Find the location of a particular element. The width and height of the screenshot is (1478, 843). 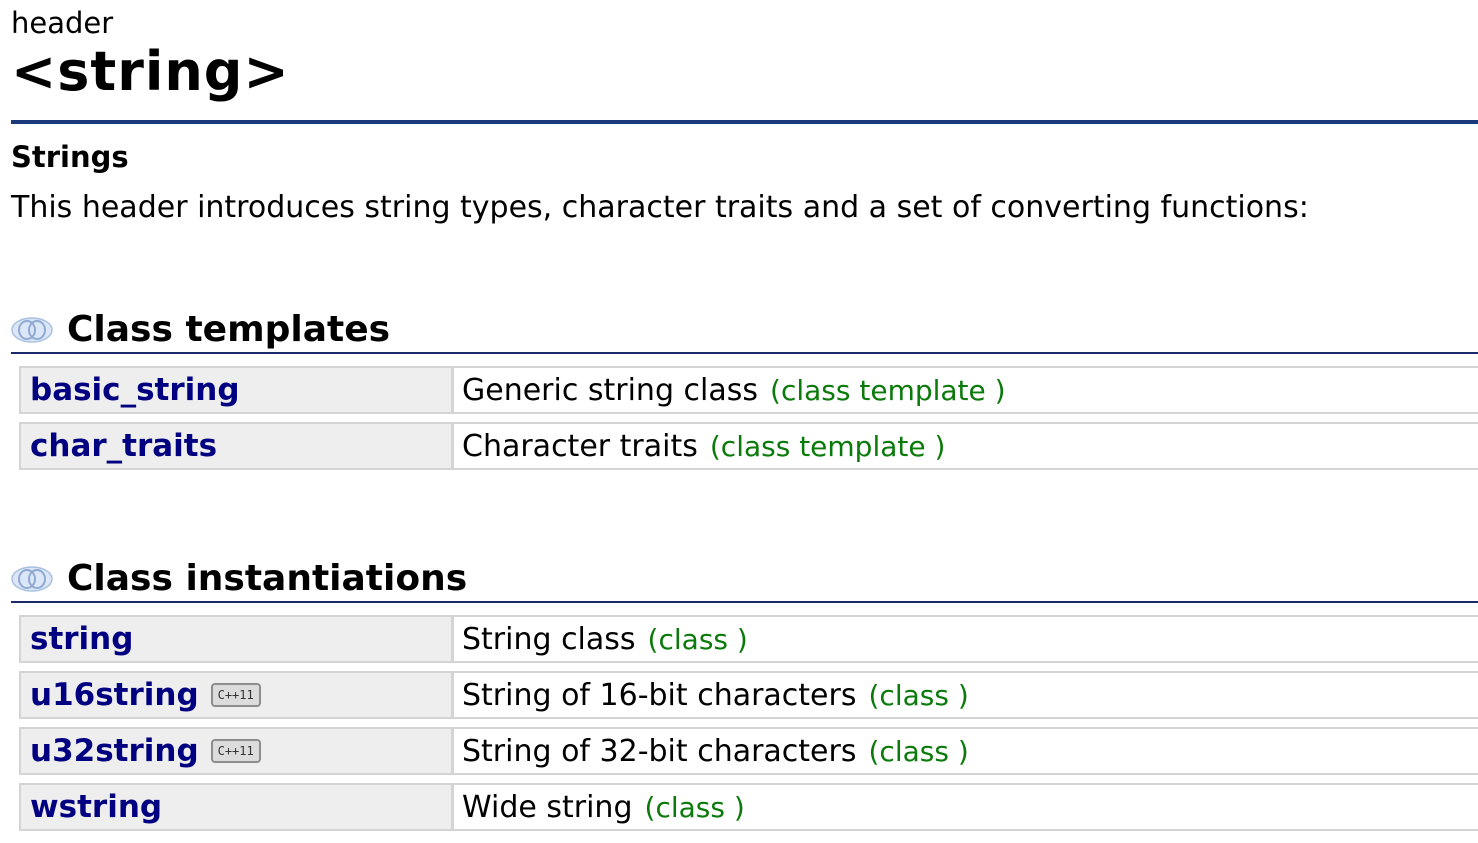

description-cell: String class (class ) is located at coordinates (964, 639).